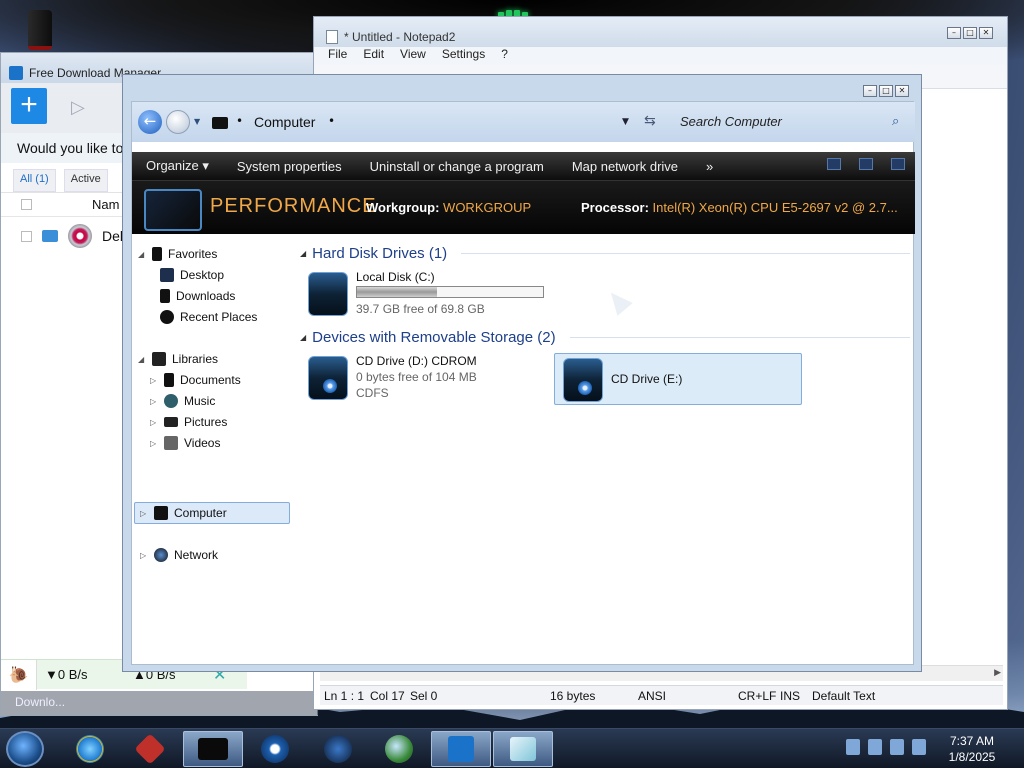 This screenshot has width=1024, height=768. What do you see at coordinates (182, 401) in the screenshot?
I see `nav-music: ▷ Music` at bounding box center [182, 401].